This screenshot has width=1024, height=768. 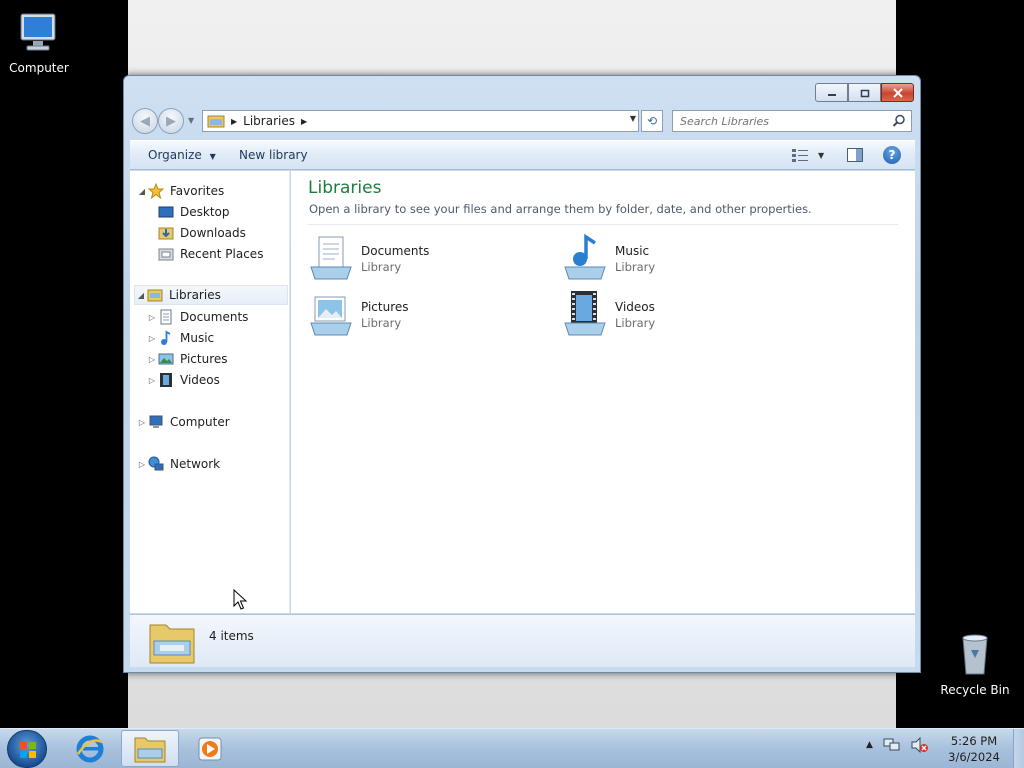 I want to click on organize-label: Organize, so click(x=175, y=155).